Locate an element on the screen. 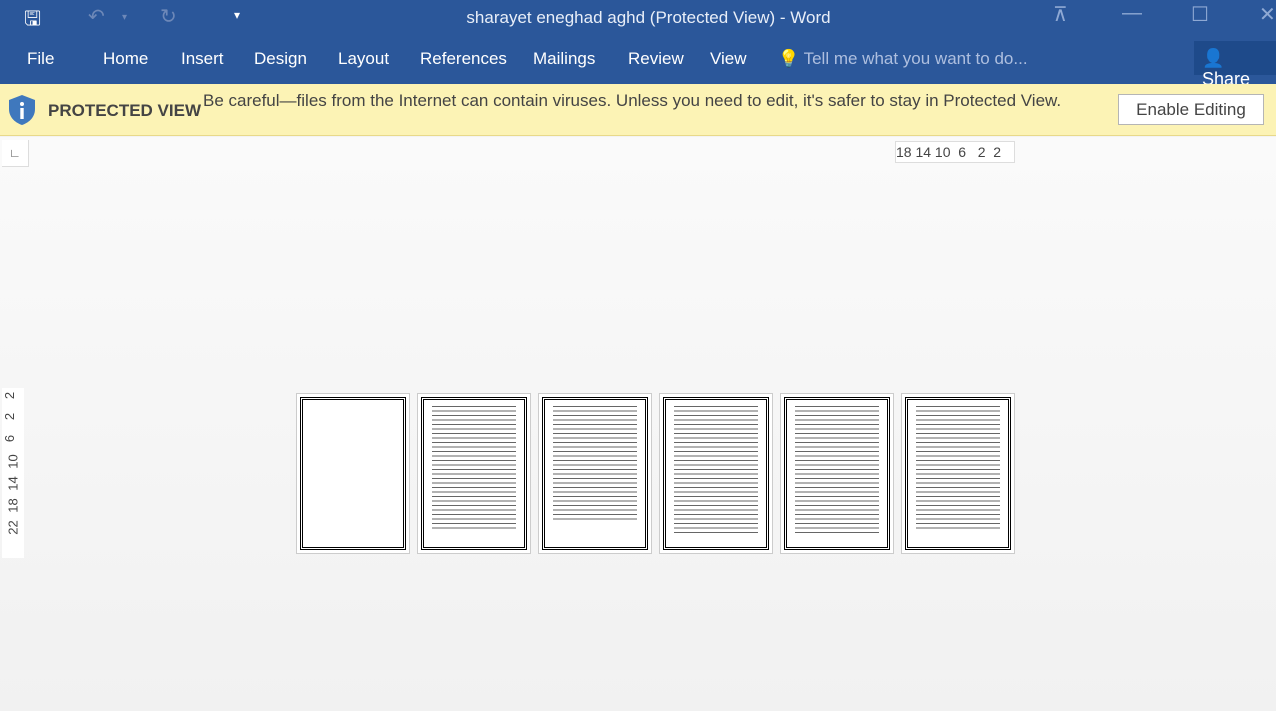 This screenshot has width=1276, height=711. close-button: ✕ is located at coordinates (1267, 14).